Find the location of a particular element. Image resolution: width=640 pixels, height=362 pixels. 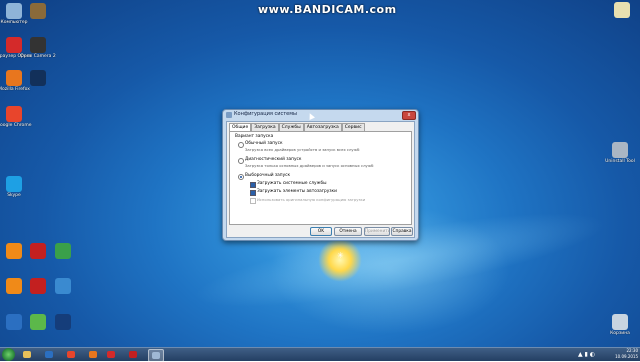

ok-button: OK is located at coordinates (321, 231).